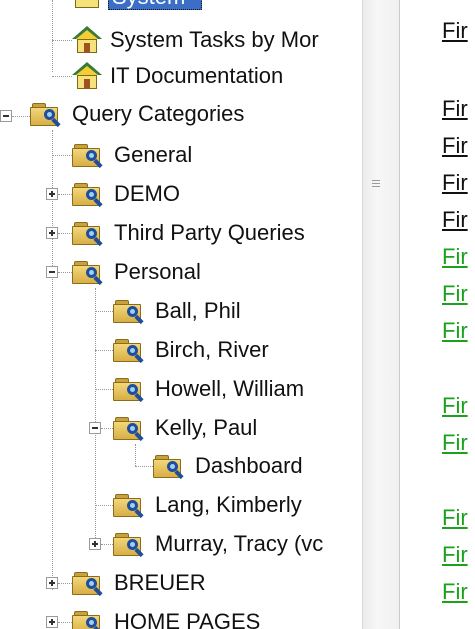 Image resolution: width=475 pixels, height=629 pixels. Describe the element at coordinates (239, 543) in the screenshot. I see `tree-node-label: Murray, Tracy (vc` at that location.